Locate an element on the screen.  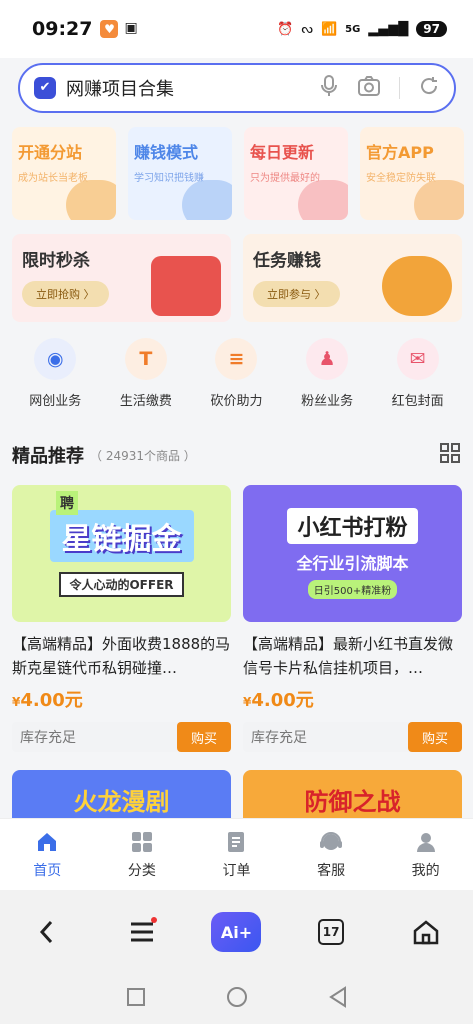
system-nav-bar is located at coordinates (236, 999).